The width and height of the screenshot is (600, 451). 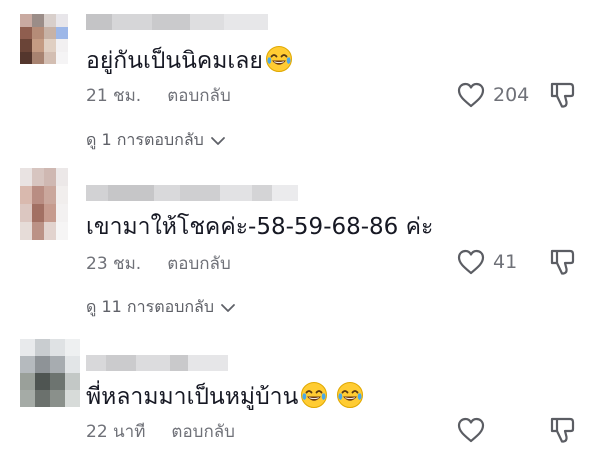 What do you see at coordinates (158, 263) in the screenshot?
I see `comment-meta: 23 ชม. ตอบกลับ` at bounding box center [158, 263].